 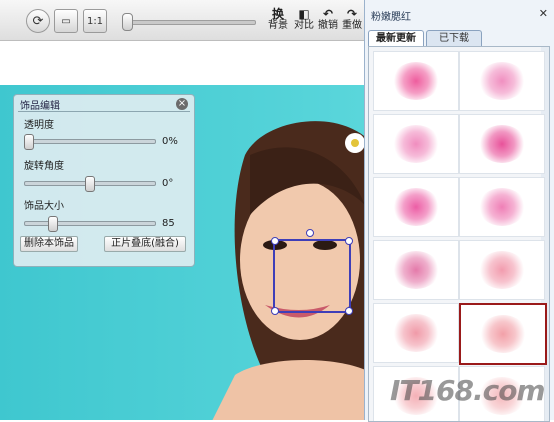 What do you see at coordinates (145, 244) in the screenshot?
I see `multiply-blend-button: 正片叠底(融合)` at bounding box center [145, 244].